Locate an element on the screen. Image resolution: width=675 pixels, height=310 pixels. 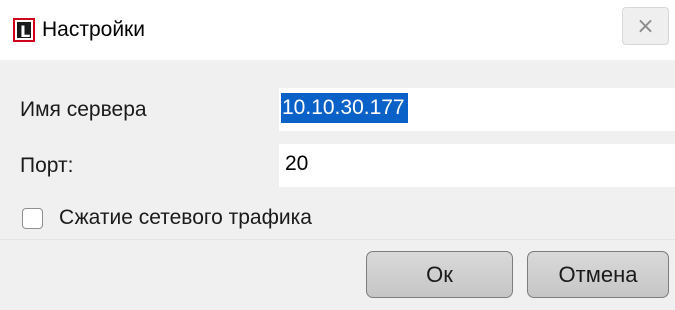
server-name-label: Имя сервера is located at coordinates (83, 109).